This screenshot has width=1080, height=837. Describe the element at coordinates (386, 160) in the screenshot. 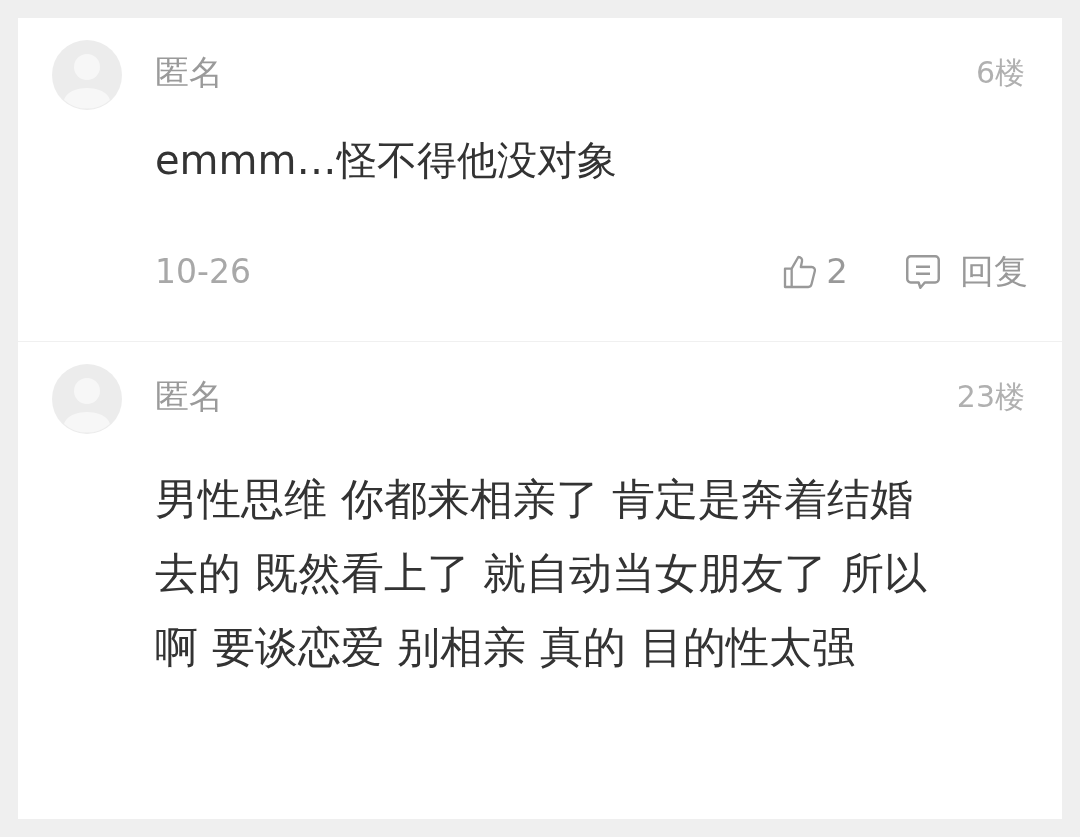

I see `comment-text: emmm…怪不得他没对象` at that location.